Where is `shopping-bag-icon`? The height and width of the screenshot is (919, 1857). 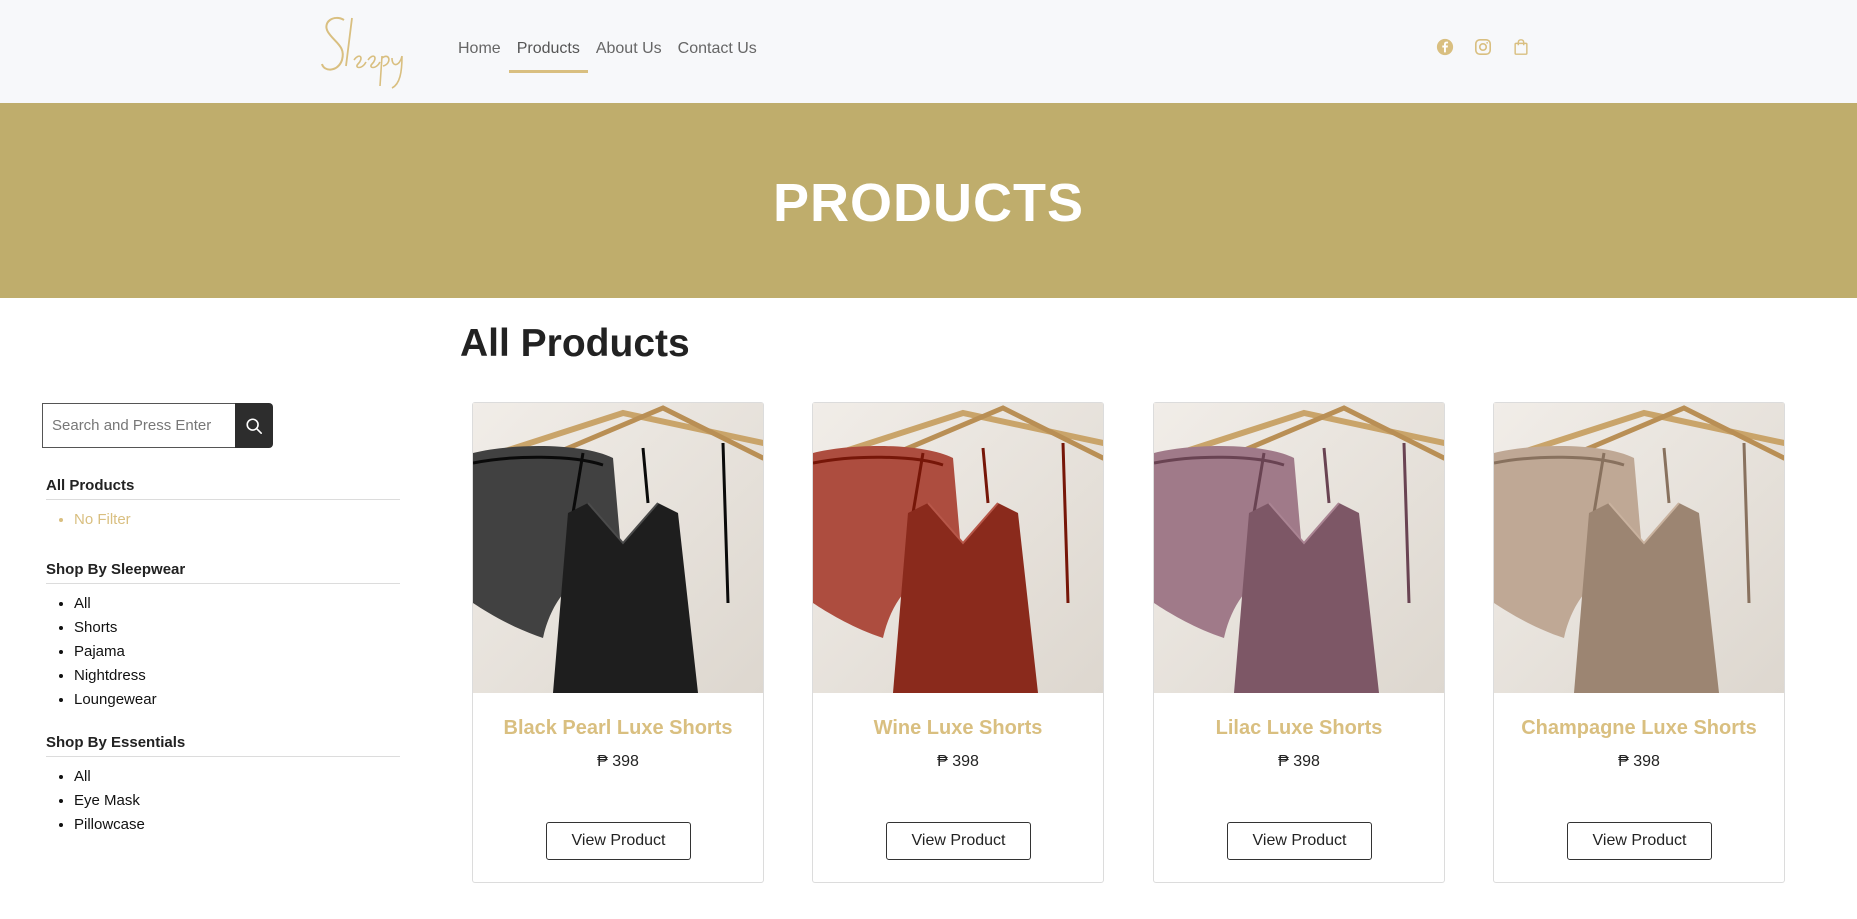 shopping-bag-icon is located at coordinates (1522, 48).